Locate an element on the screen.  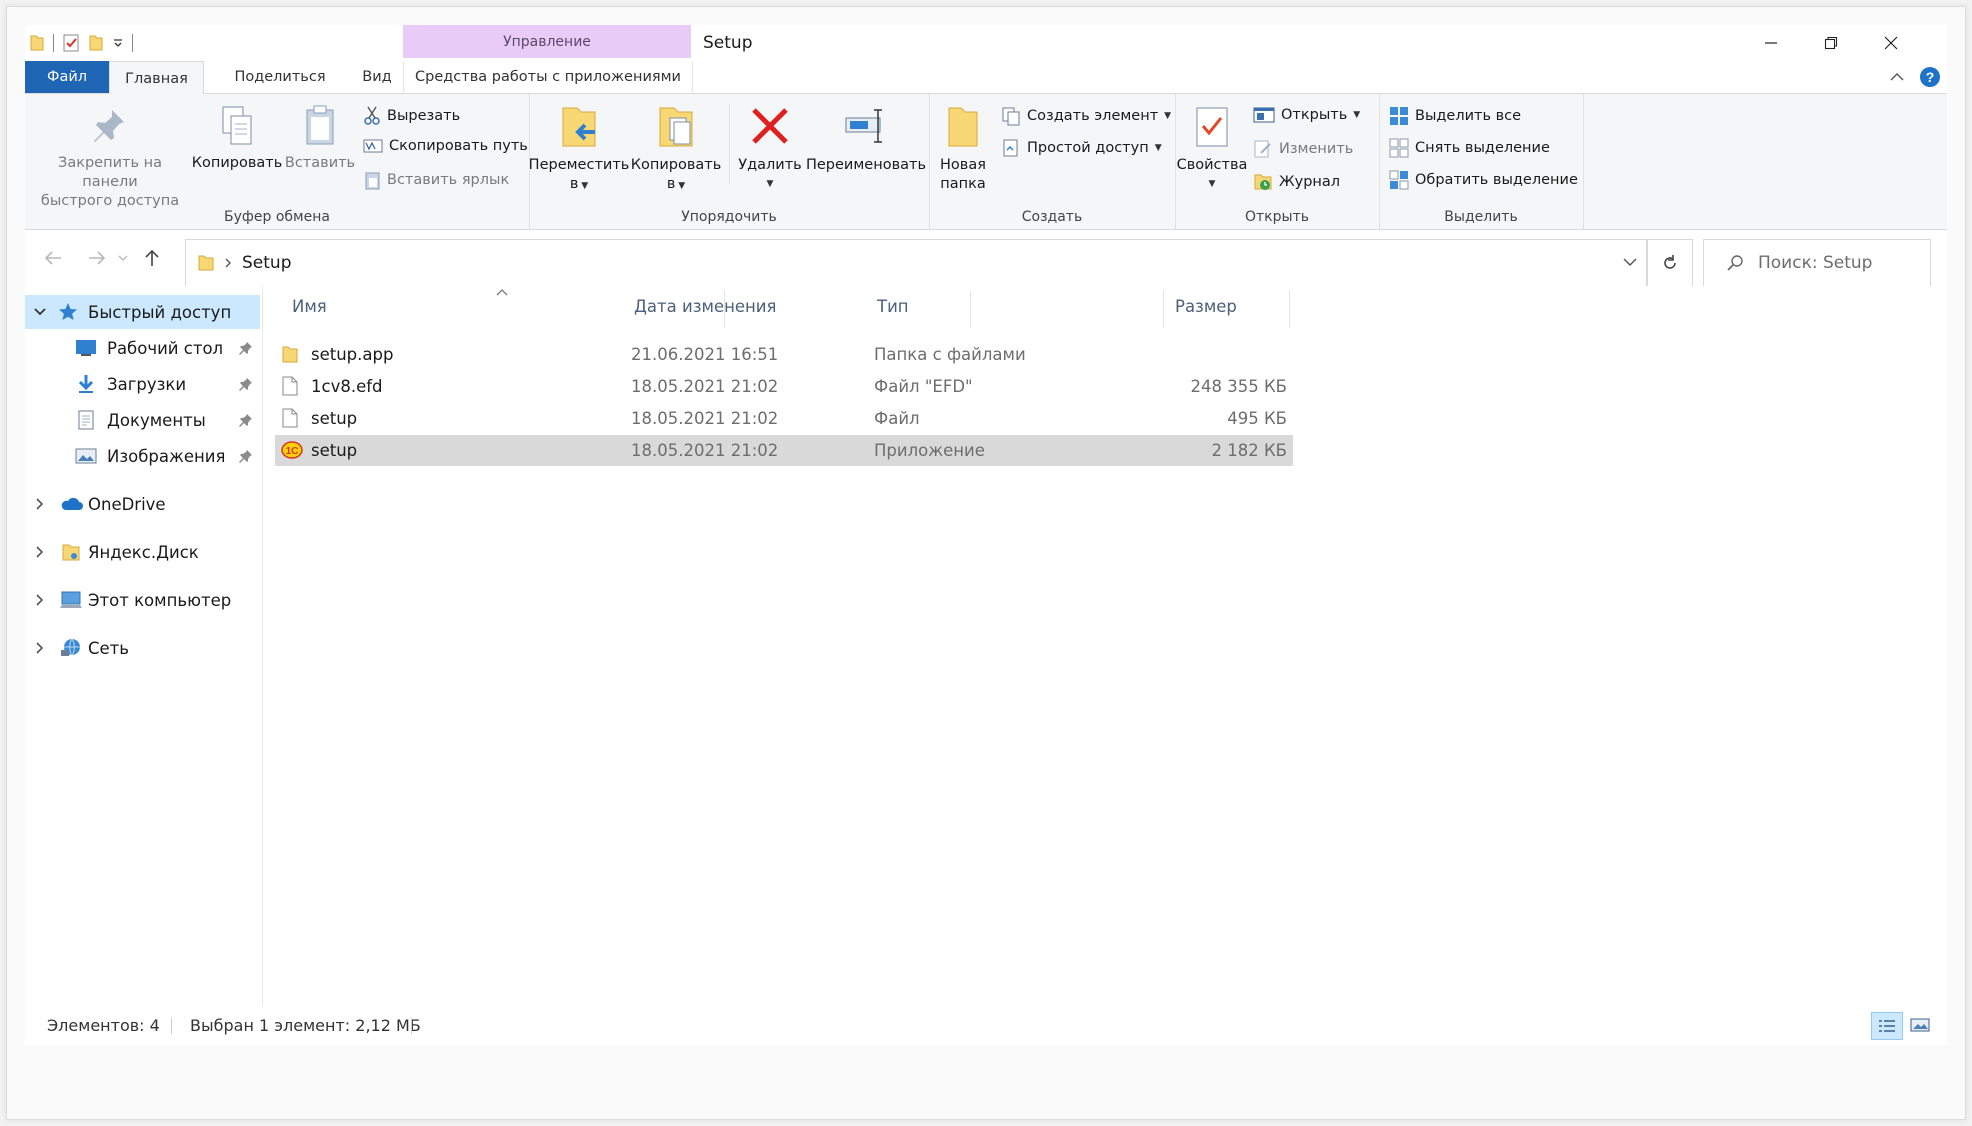
close-button is located at coordinates (1891, 43).